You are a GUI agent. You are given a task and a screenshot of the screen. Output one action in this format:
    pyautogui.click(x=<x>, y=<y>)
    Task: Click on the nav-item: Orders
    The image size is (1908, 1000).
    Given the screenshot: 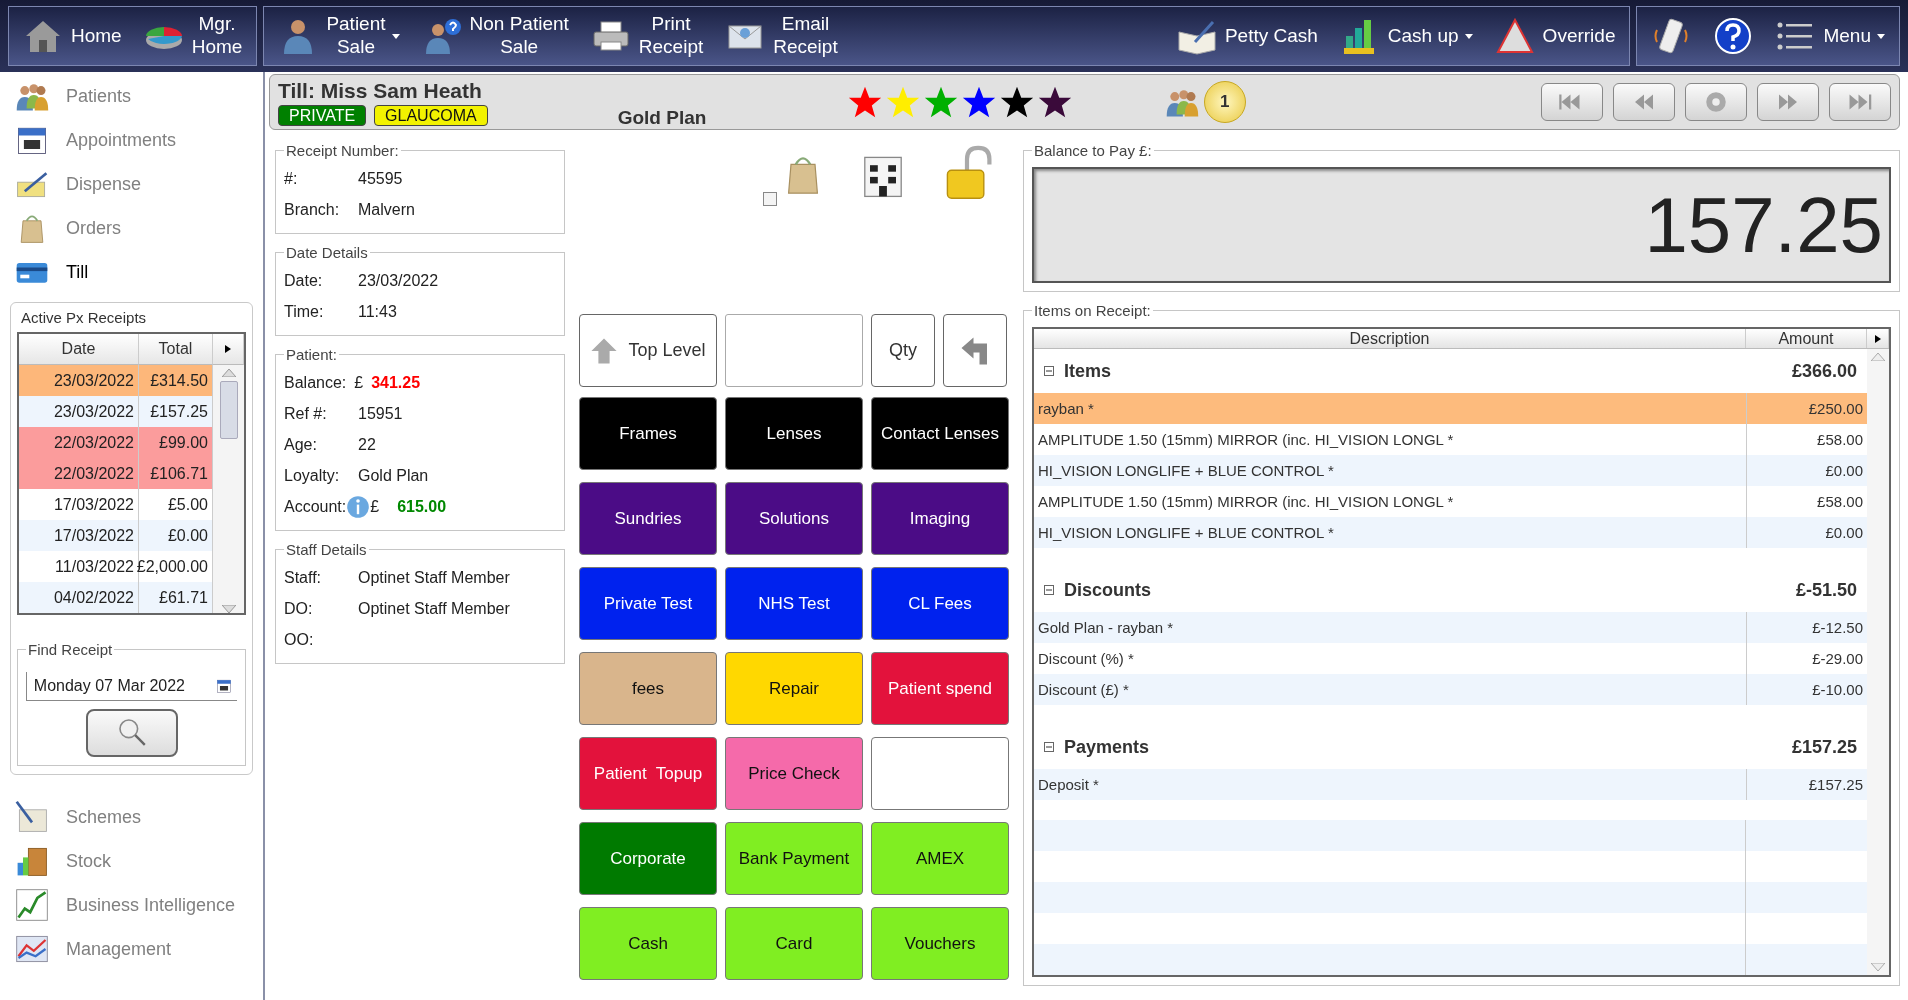 What is the action you would take?
    pyautogui.click(x=131, y=228)
    